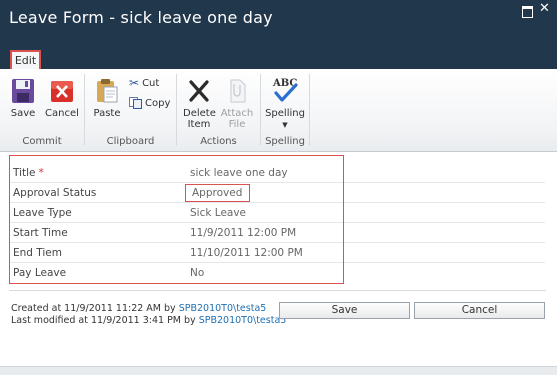 The image size is (557, 375). What do you see at coordinates (199, 91) in the screenshot?
I see `delete-x-icon` at bounding box center [199, 91].